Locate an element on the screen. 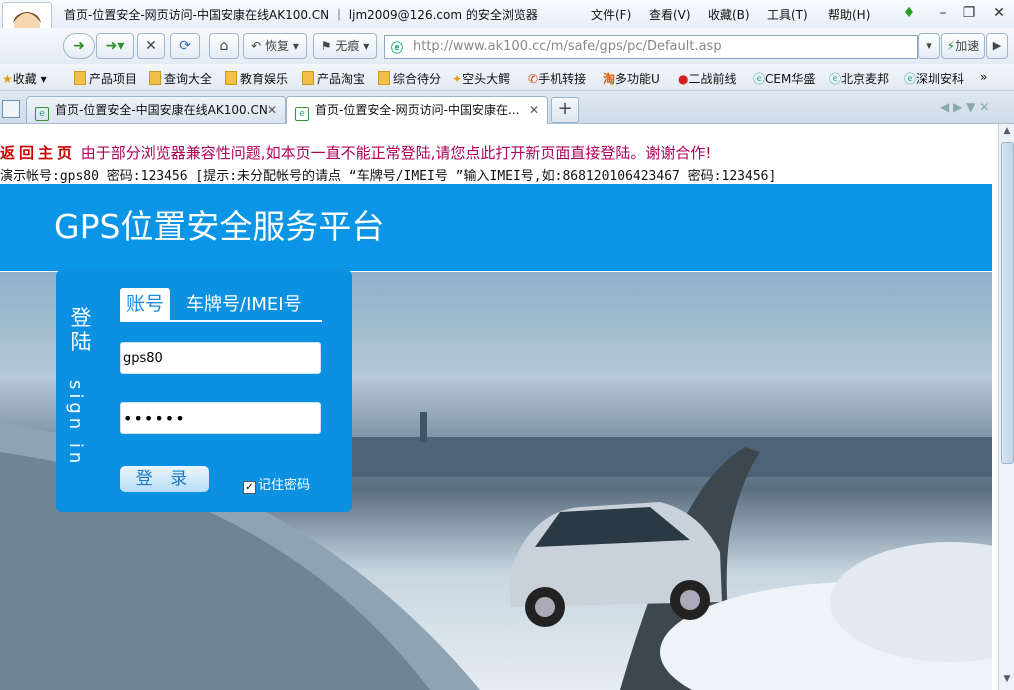  close-window-button: ✕ is located at coordinates (999, 13).